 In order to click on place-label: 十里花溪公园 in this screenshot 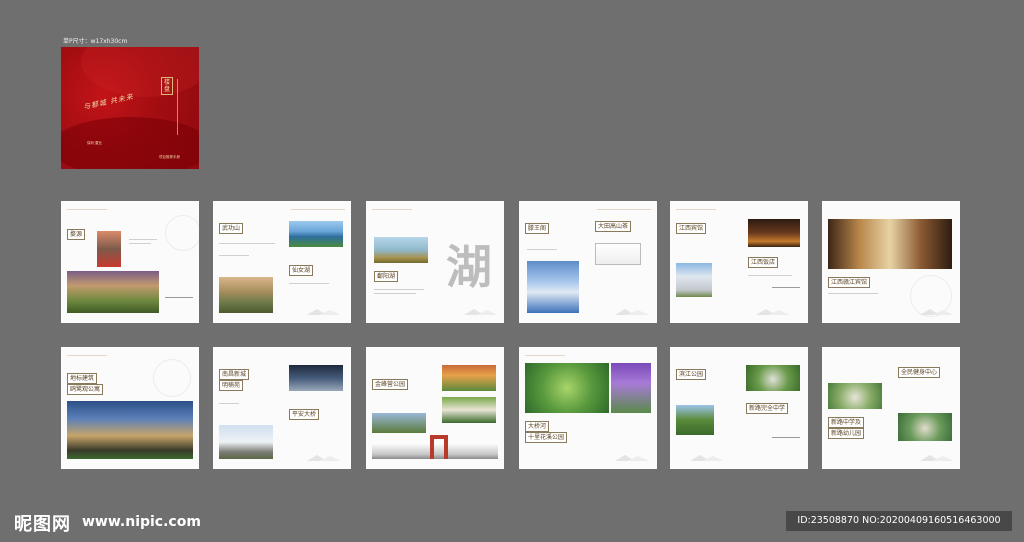, I will do `click(546, 437)`.